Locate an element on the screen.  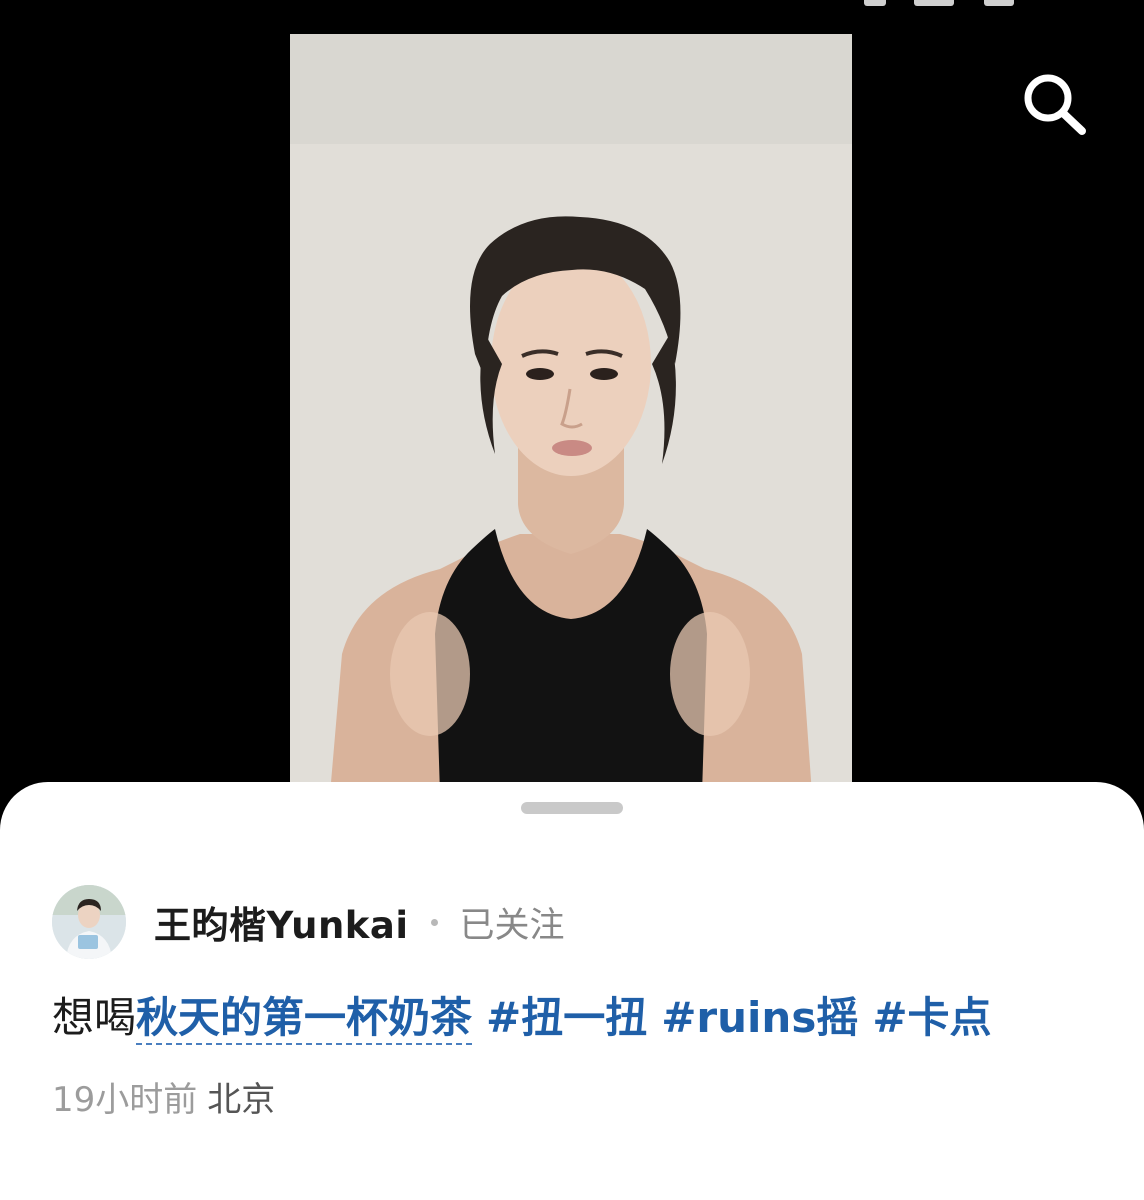
avatar-image is located at coordinates (89, 922).